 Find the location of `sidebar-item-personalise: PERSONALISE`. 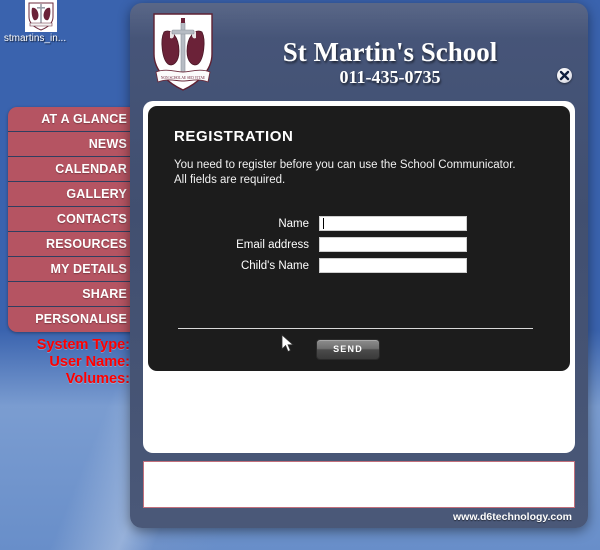

sidebar-item-personalise: PERSONALISE is located at coordinates (72, 319).